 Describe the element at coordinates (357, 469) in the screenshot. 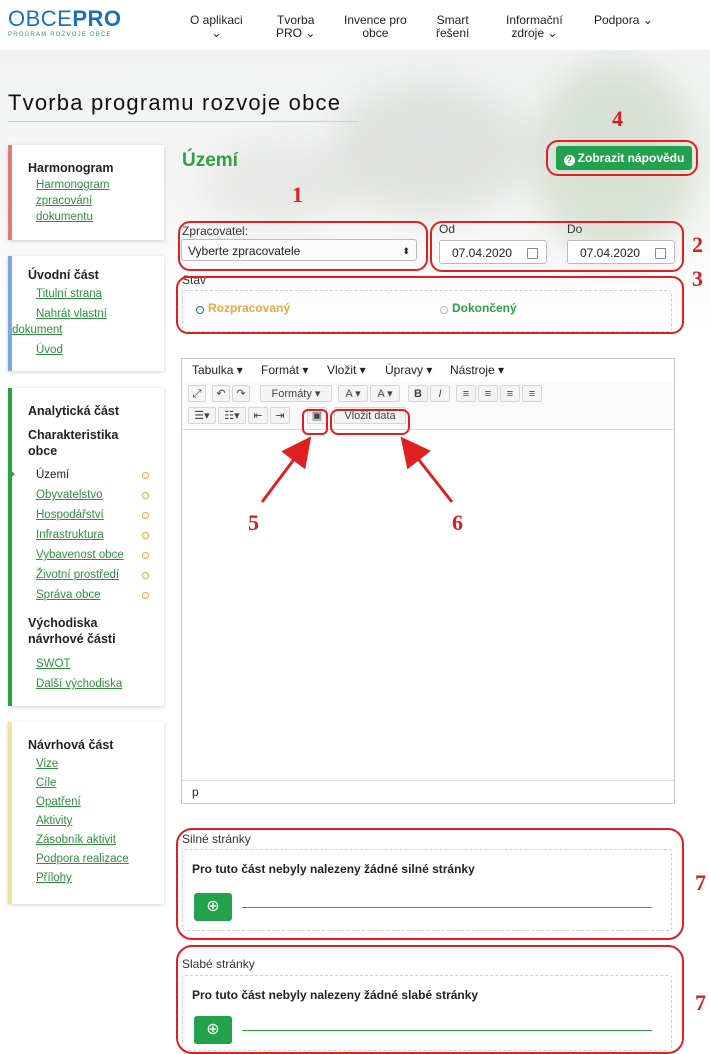

I see `annotation-arrows` at that location.